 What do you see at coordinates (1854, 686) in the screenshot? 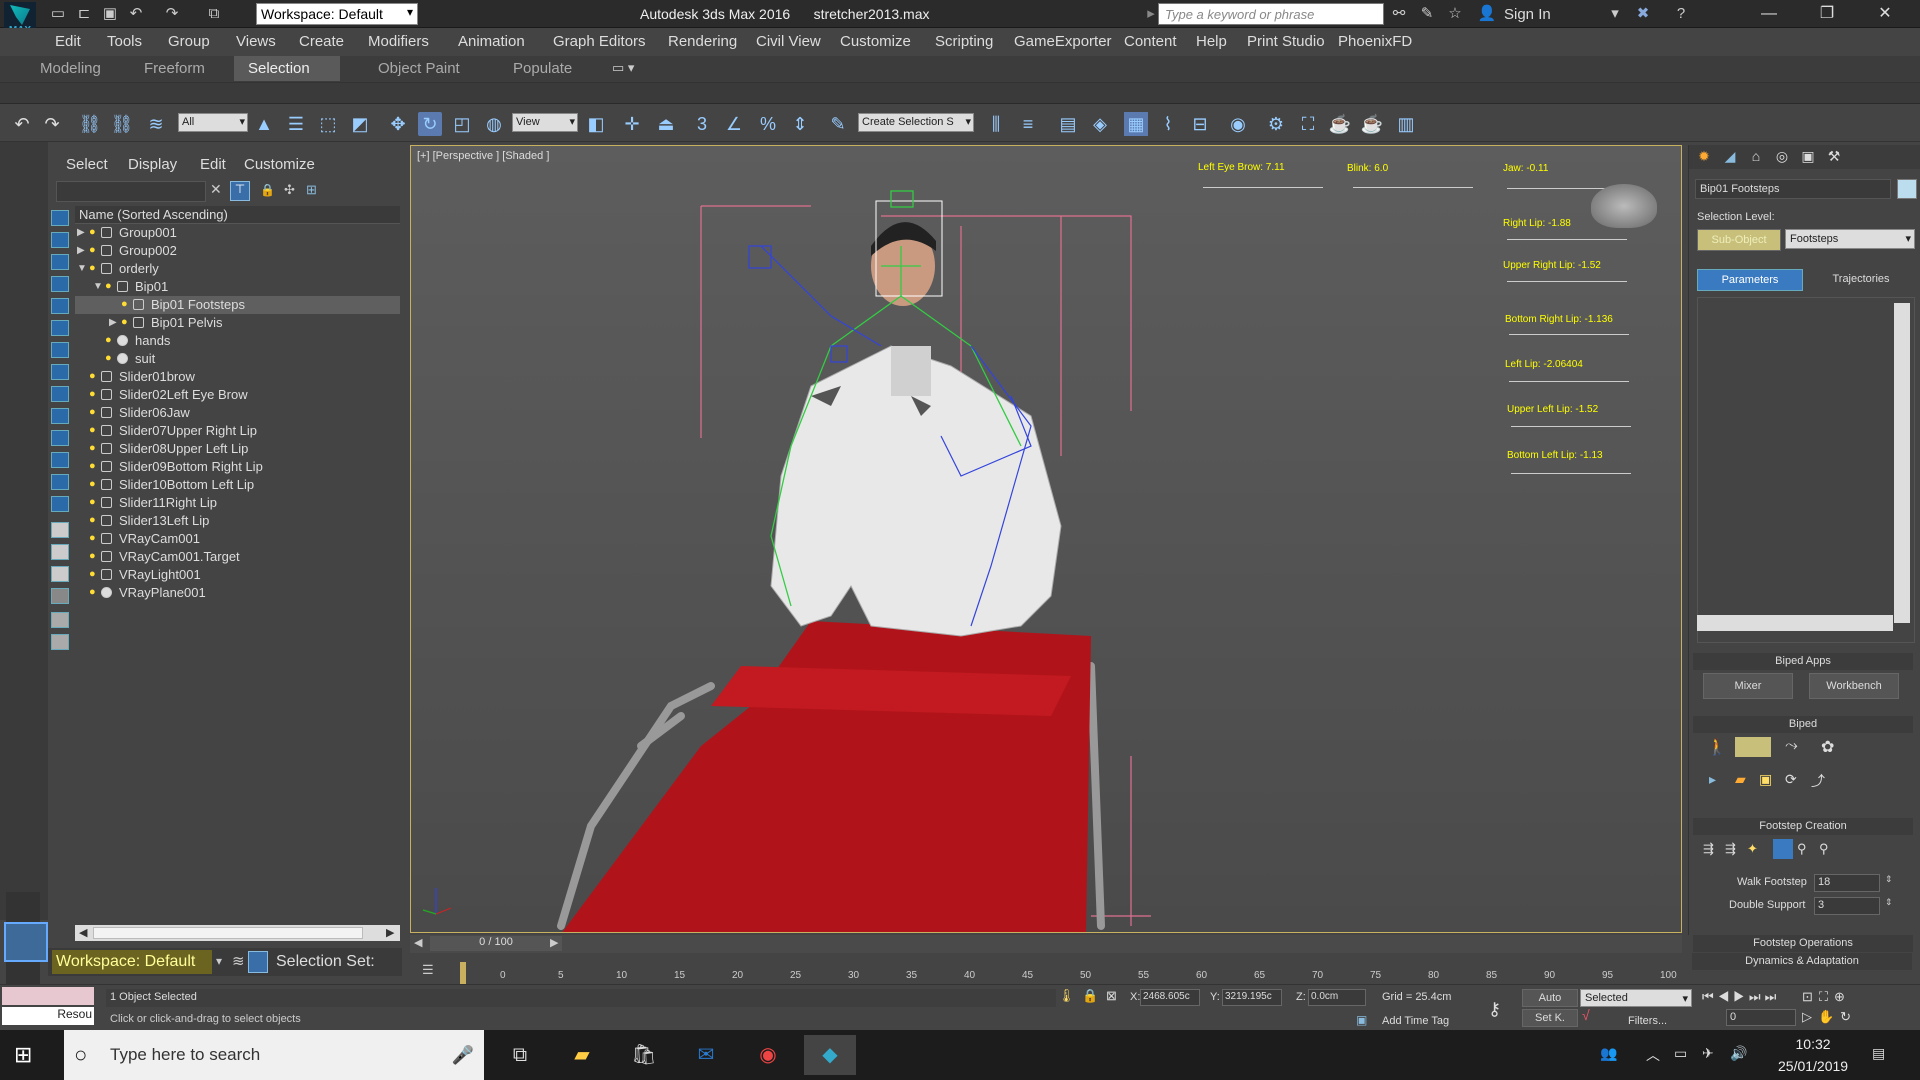
I see `workbench-button: Workbench` at bounding box center [1854, 686].